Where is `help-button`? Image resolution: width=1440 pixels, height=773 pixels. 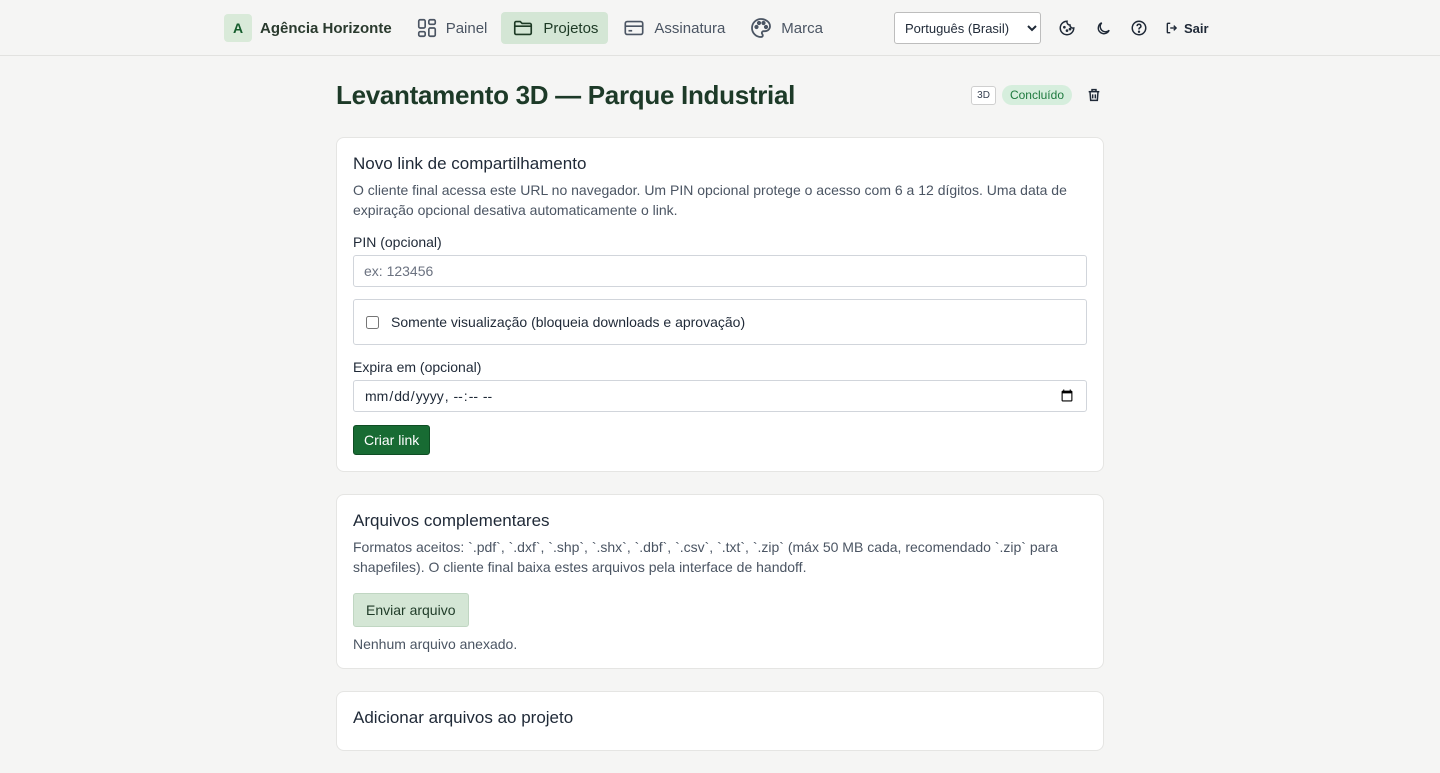
help-button is located at coordinates (1139, 28).